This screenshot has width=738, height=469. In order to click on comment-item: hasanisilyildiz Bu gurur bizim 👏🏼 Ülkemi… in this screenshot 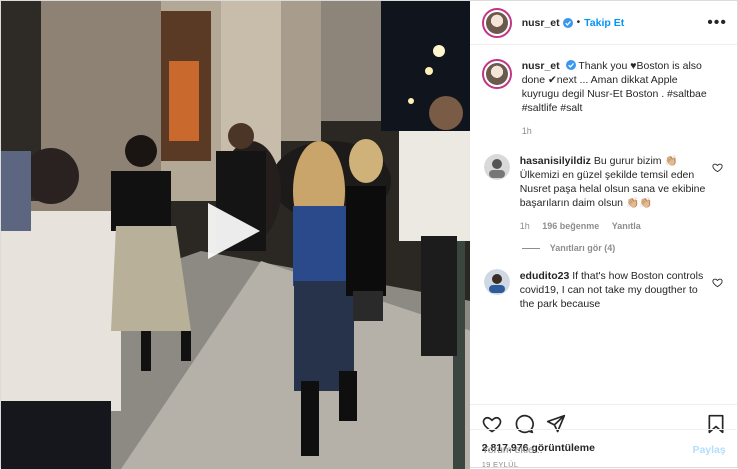, I will do `click(603, 193)`.